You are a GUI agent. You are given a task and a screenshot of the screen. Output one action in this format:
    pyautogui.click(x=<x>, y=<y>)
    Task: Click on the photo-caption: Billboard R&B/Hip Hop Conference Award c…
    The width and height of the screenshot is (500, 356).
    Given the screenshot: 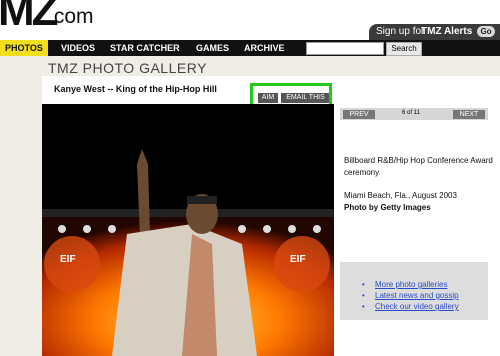 What is the action you would take?
    pyautogui.click(x=418, y=166)
    